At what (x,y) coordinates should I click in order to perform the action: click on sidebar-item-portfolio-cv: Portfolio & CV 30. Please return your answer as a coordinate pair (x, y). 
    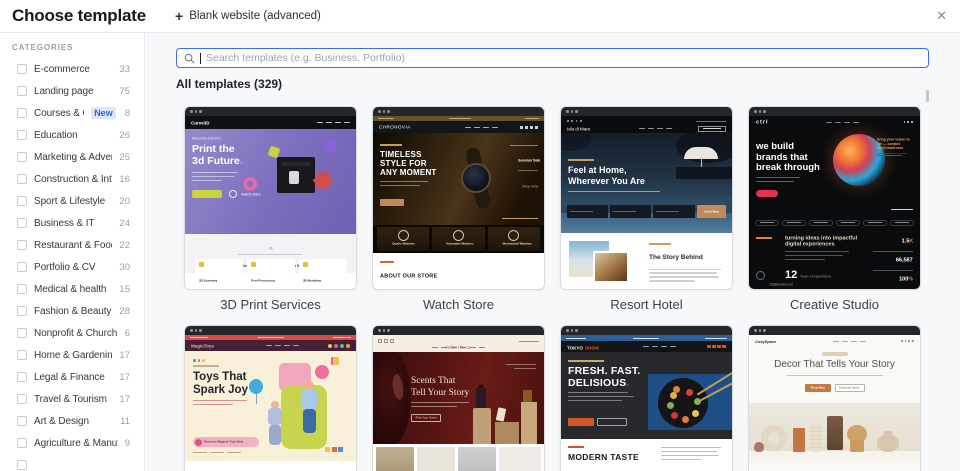
    Looking at the image, I should click on (72, 267).